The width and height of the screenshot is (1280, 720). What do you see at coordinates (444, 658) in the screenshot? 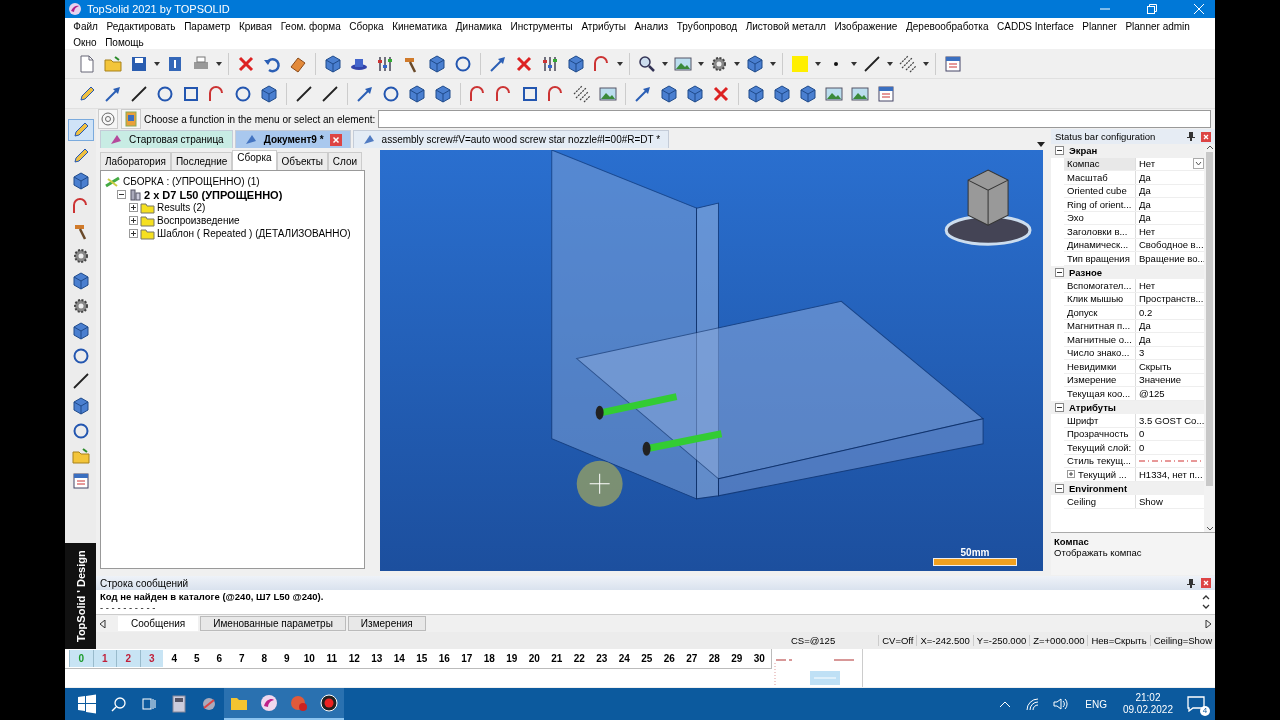
I see `layer-number: 16` at bounding box center [444, 658].